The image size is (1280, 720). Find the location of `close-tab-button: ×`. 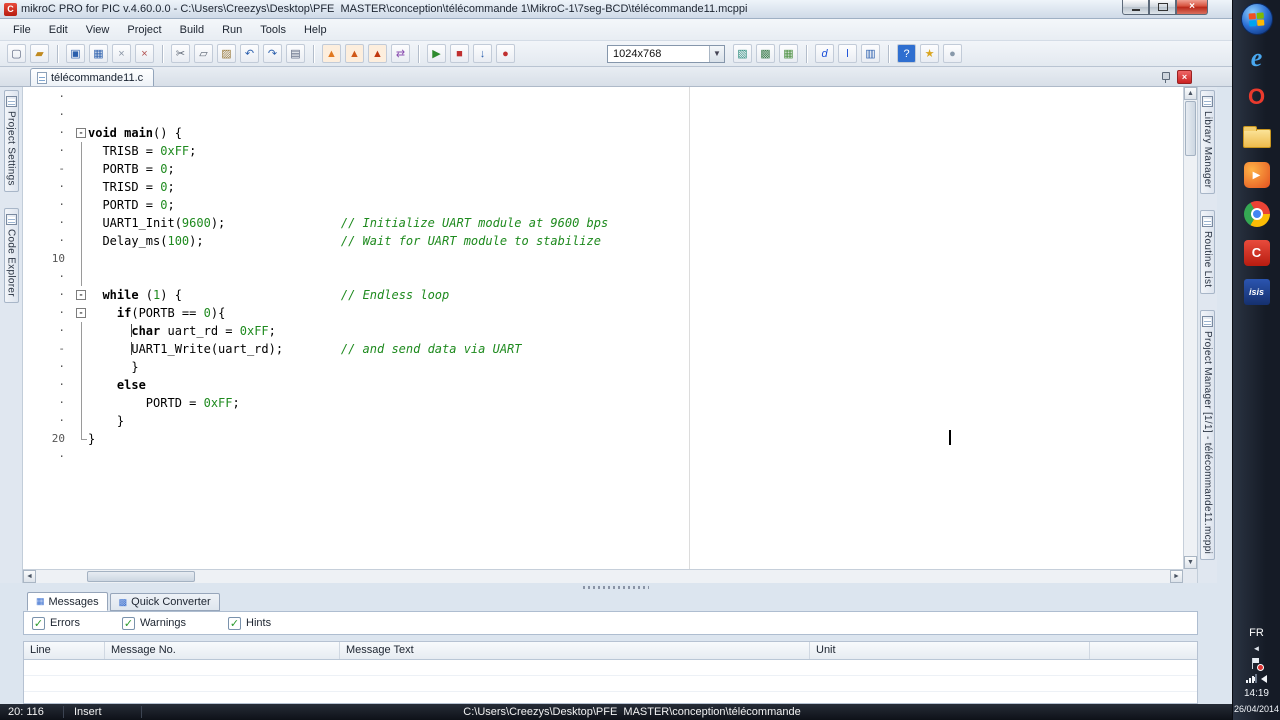

close-tab-button: × is located at coordinates (1184, 77).